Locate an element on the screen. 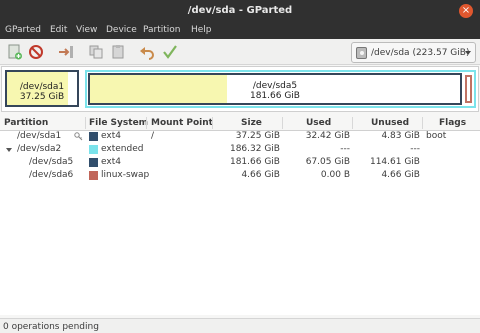  cell-used: --- is located at coordinates (345, 149).